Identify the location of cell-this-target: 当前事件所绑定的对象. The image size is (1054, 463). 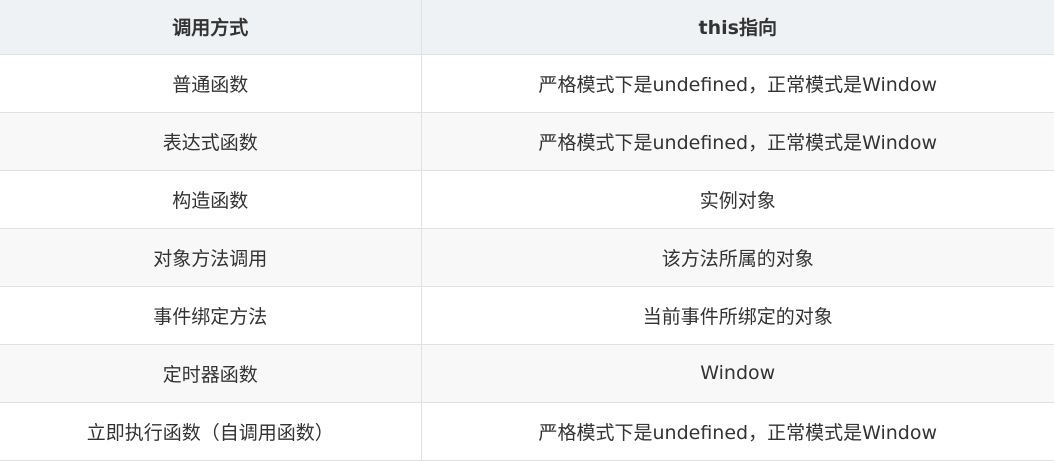
(737, 315).